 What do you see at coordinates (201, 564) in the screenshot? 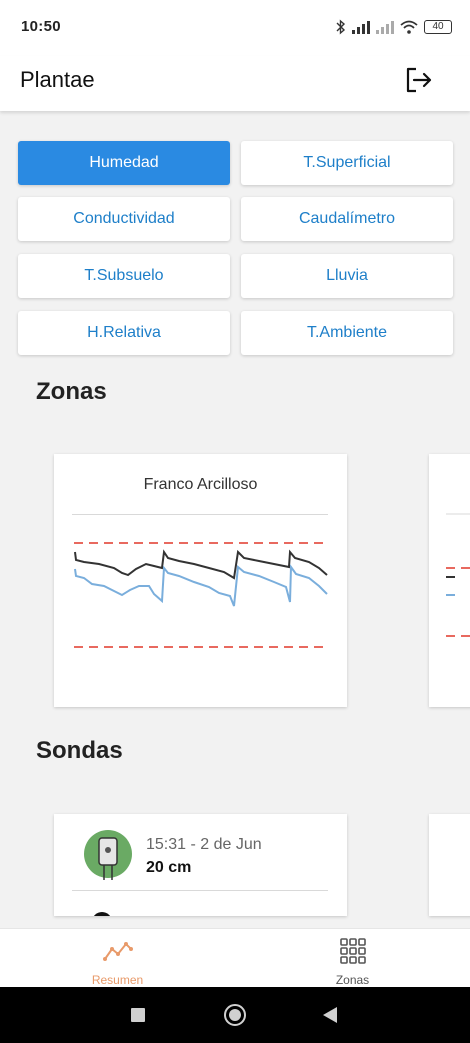
I see `series-dark-line` at bounding box center [201, 564].